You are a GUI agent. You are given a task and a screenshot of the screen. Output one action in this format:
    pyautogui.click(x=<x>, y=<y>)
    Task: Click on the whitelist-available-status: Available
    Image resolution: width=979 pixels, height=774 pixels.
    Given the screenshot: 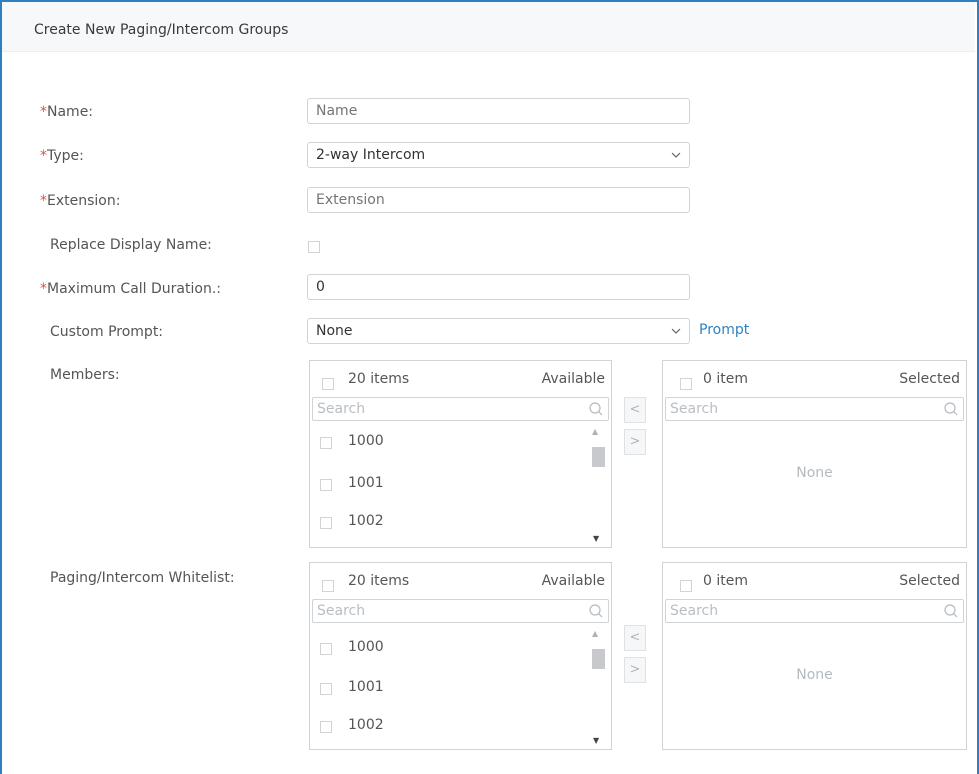 What is the action you would take?
    pyautogui.click(x=573, y=581)
    